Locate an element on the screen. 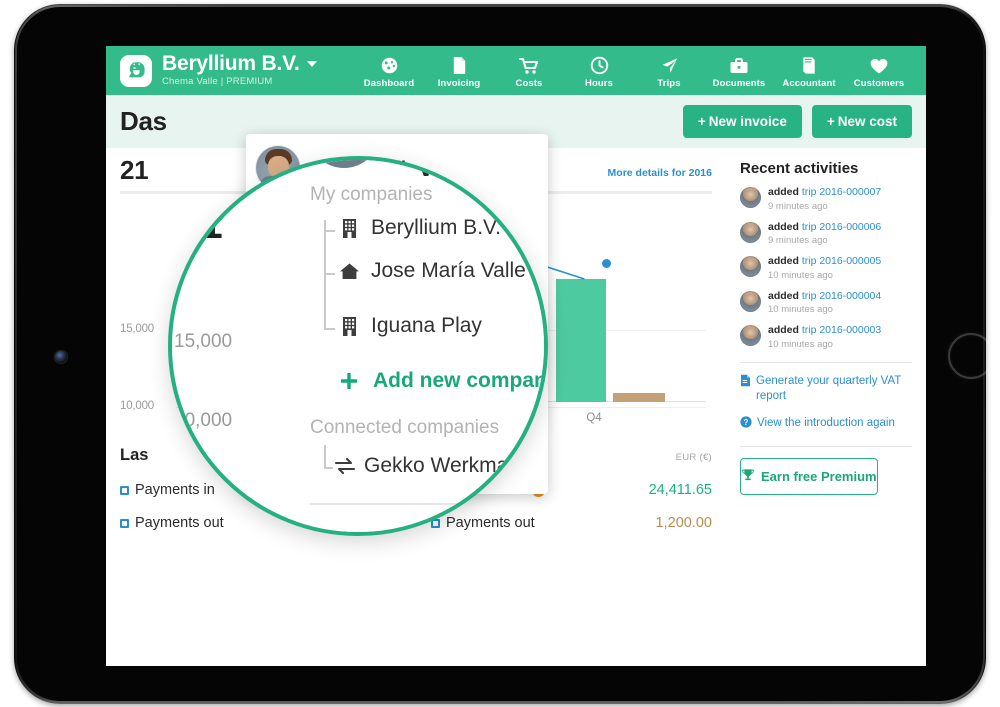 The width and height of the screenshot is (1000, 707). home-icon is located at coordinates (349, 271).